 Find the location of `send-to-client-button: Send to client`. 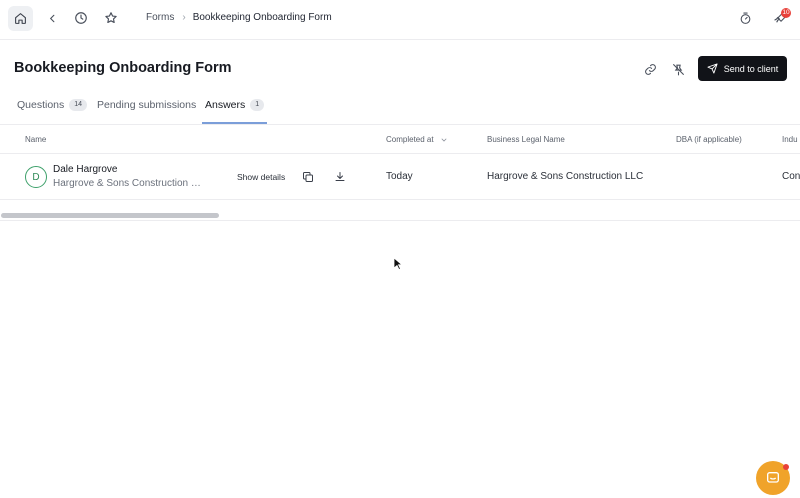

send-to-client-button: Send to client is located at coordinates (742, 68).